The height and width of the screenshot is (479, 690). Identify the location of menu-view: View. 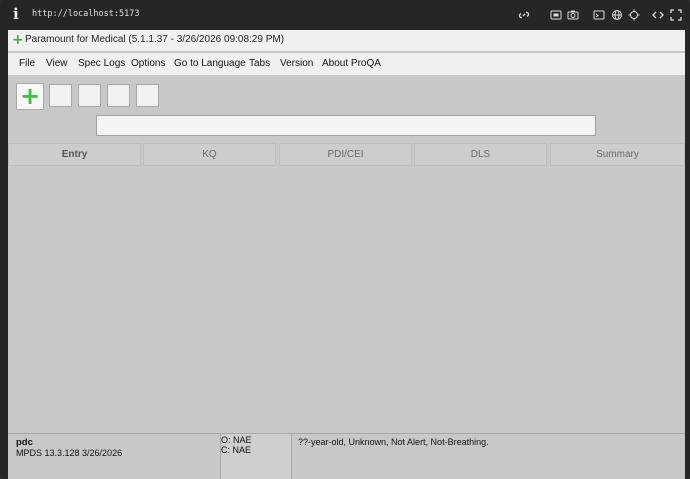
(57, 63).